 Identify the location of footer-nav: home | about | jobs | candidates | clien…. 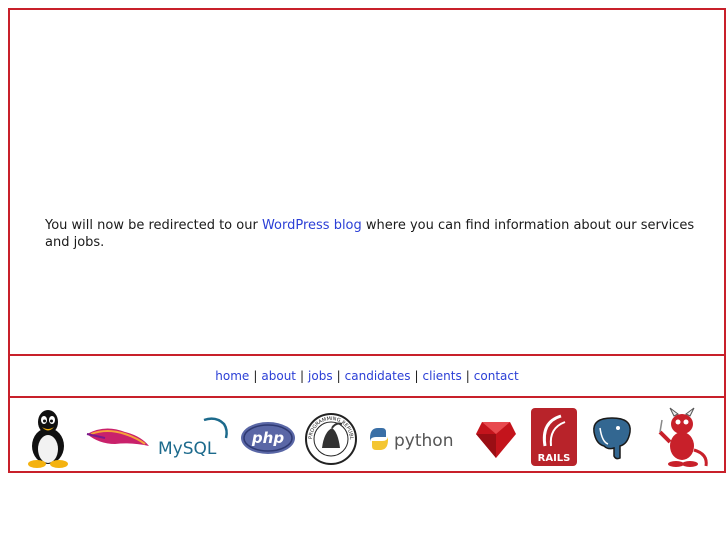
(367, 376).